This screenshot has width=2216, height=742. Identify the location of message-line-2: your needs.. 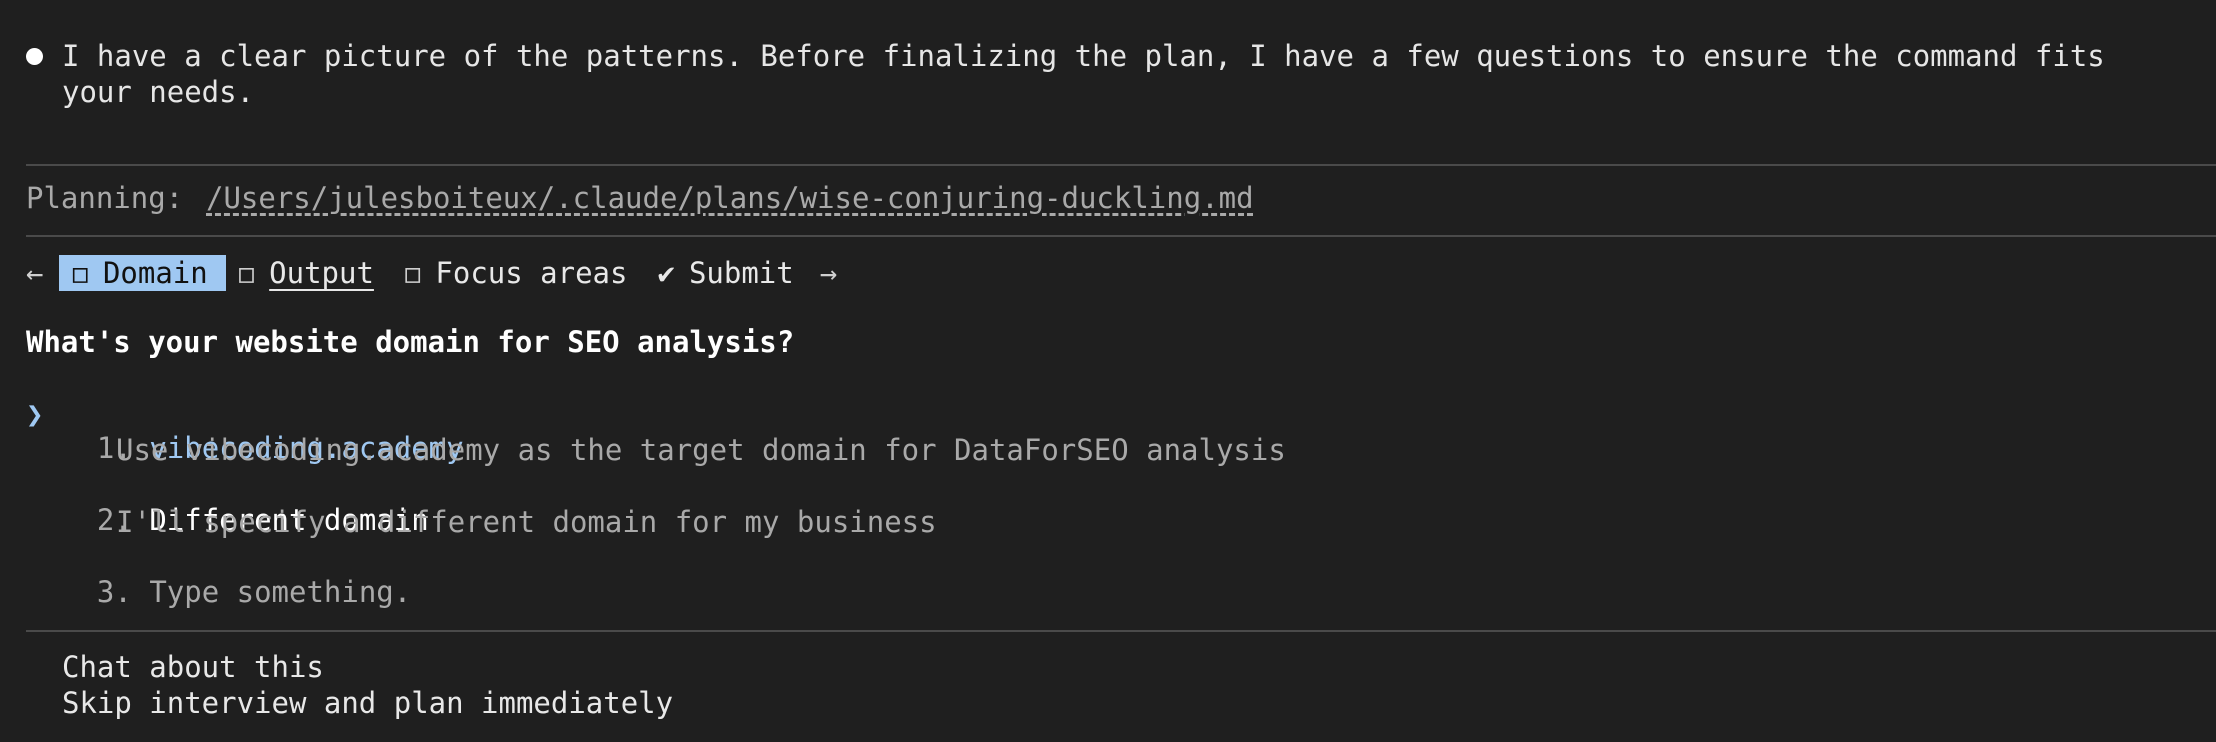
(158, 92).